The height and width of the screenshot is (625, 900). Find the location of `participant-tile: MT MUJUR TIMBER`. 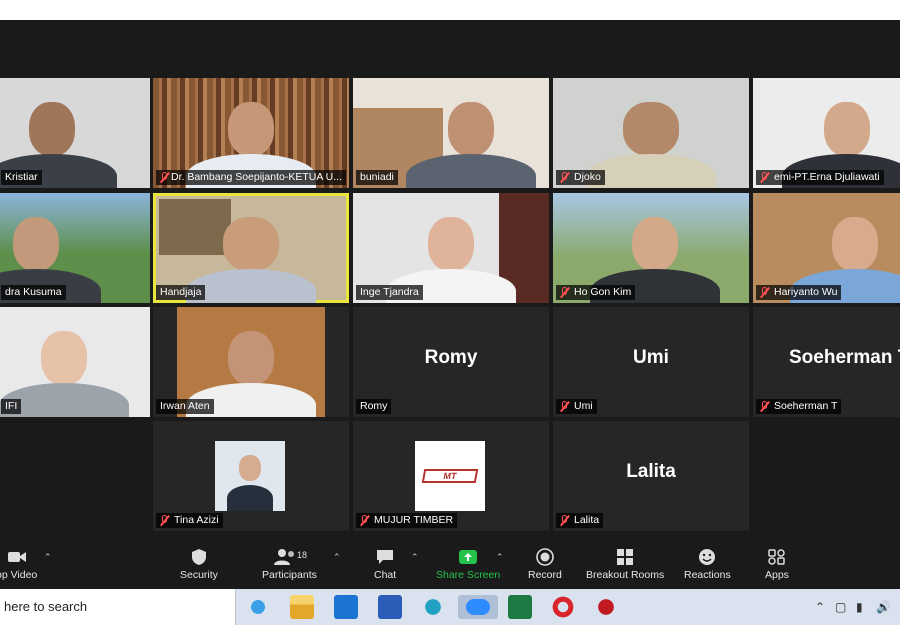

participant-tile: MT MUJUR TIMBER is located at coordinates (451, 476).